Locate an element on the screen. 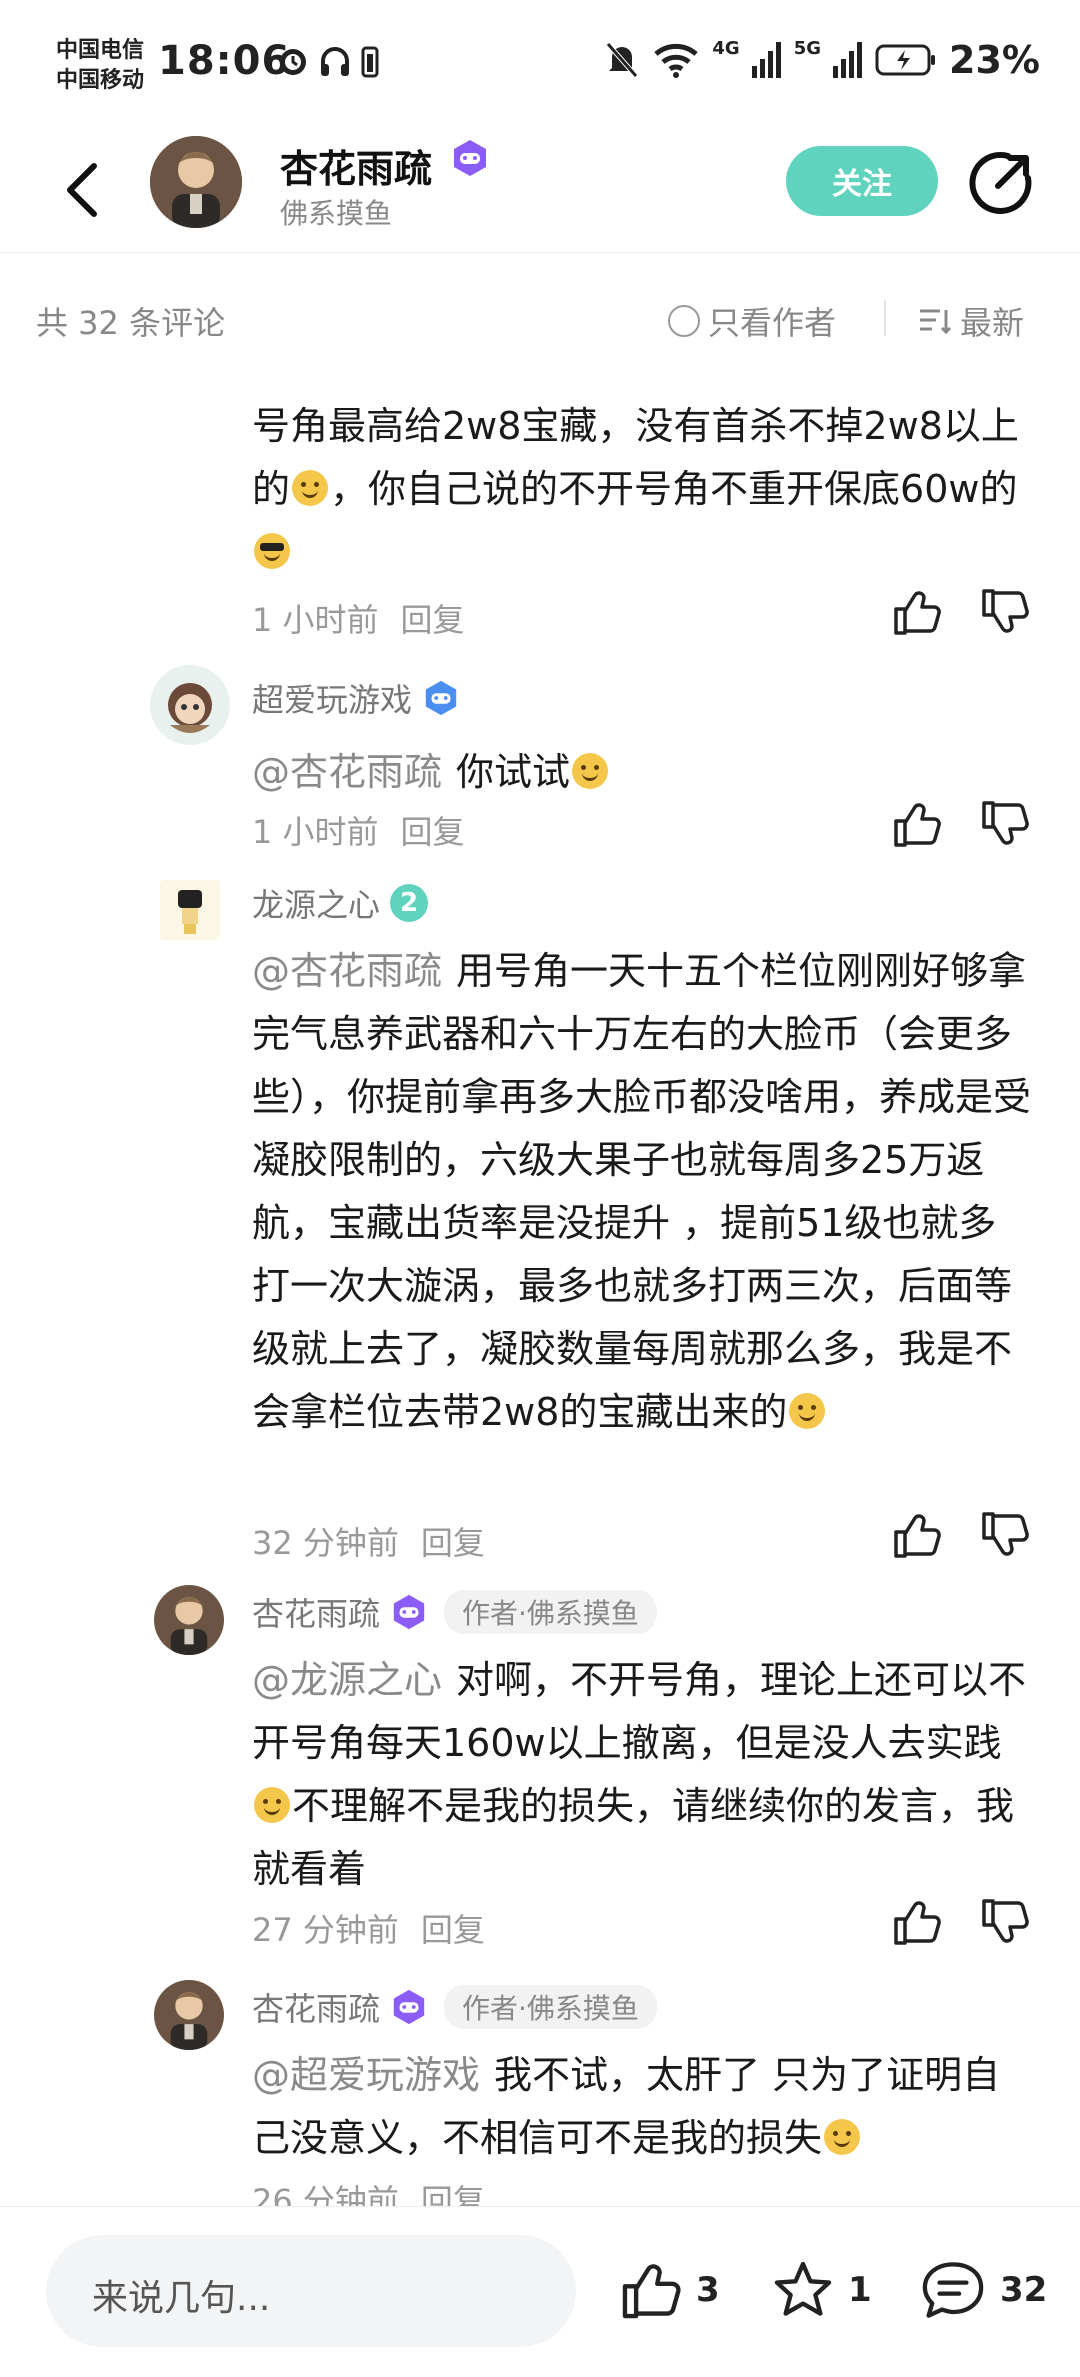 The width and height of the screenshot is (1080, 2377). star-icon is located at coordinates (803, 2288).